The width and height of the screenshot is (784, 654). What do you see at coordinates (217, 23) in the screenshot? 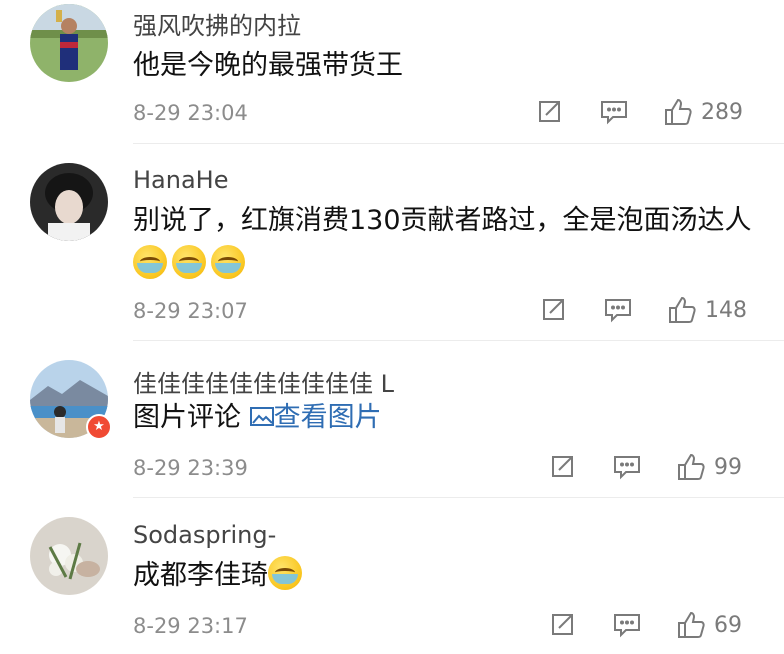
I see `username: 强风吹拂的内拉` at bounding box center [217, 23].